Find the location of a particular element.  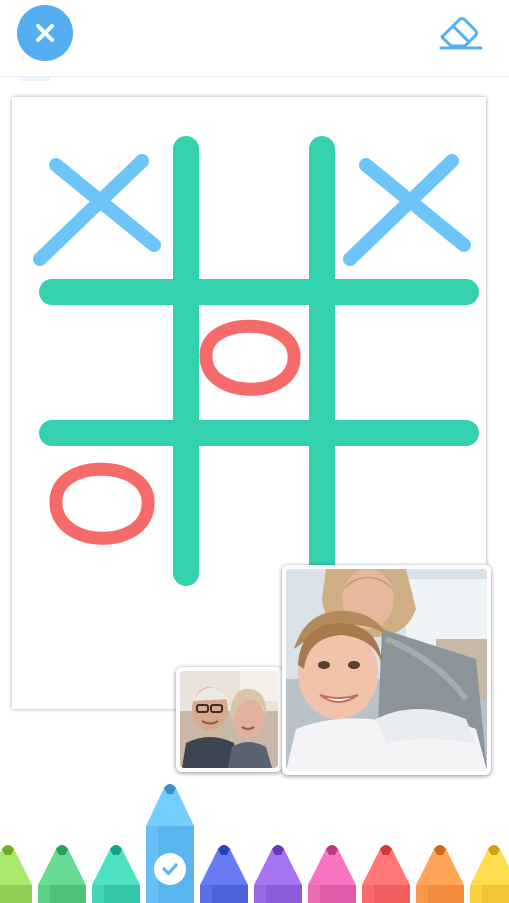

crayon-orange-icon is located at coordinates (440, 874).